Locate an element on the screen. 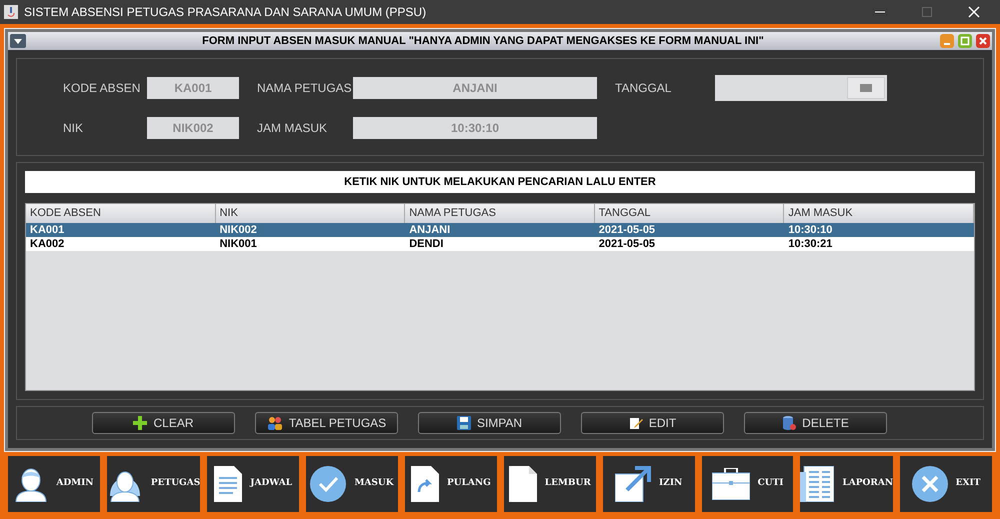  action-button: EDIT is located at coordinates (652, 423).